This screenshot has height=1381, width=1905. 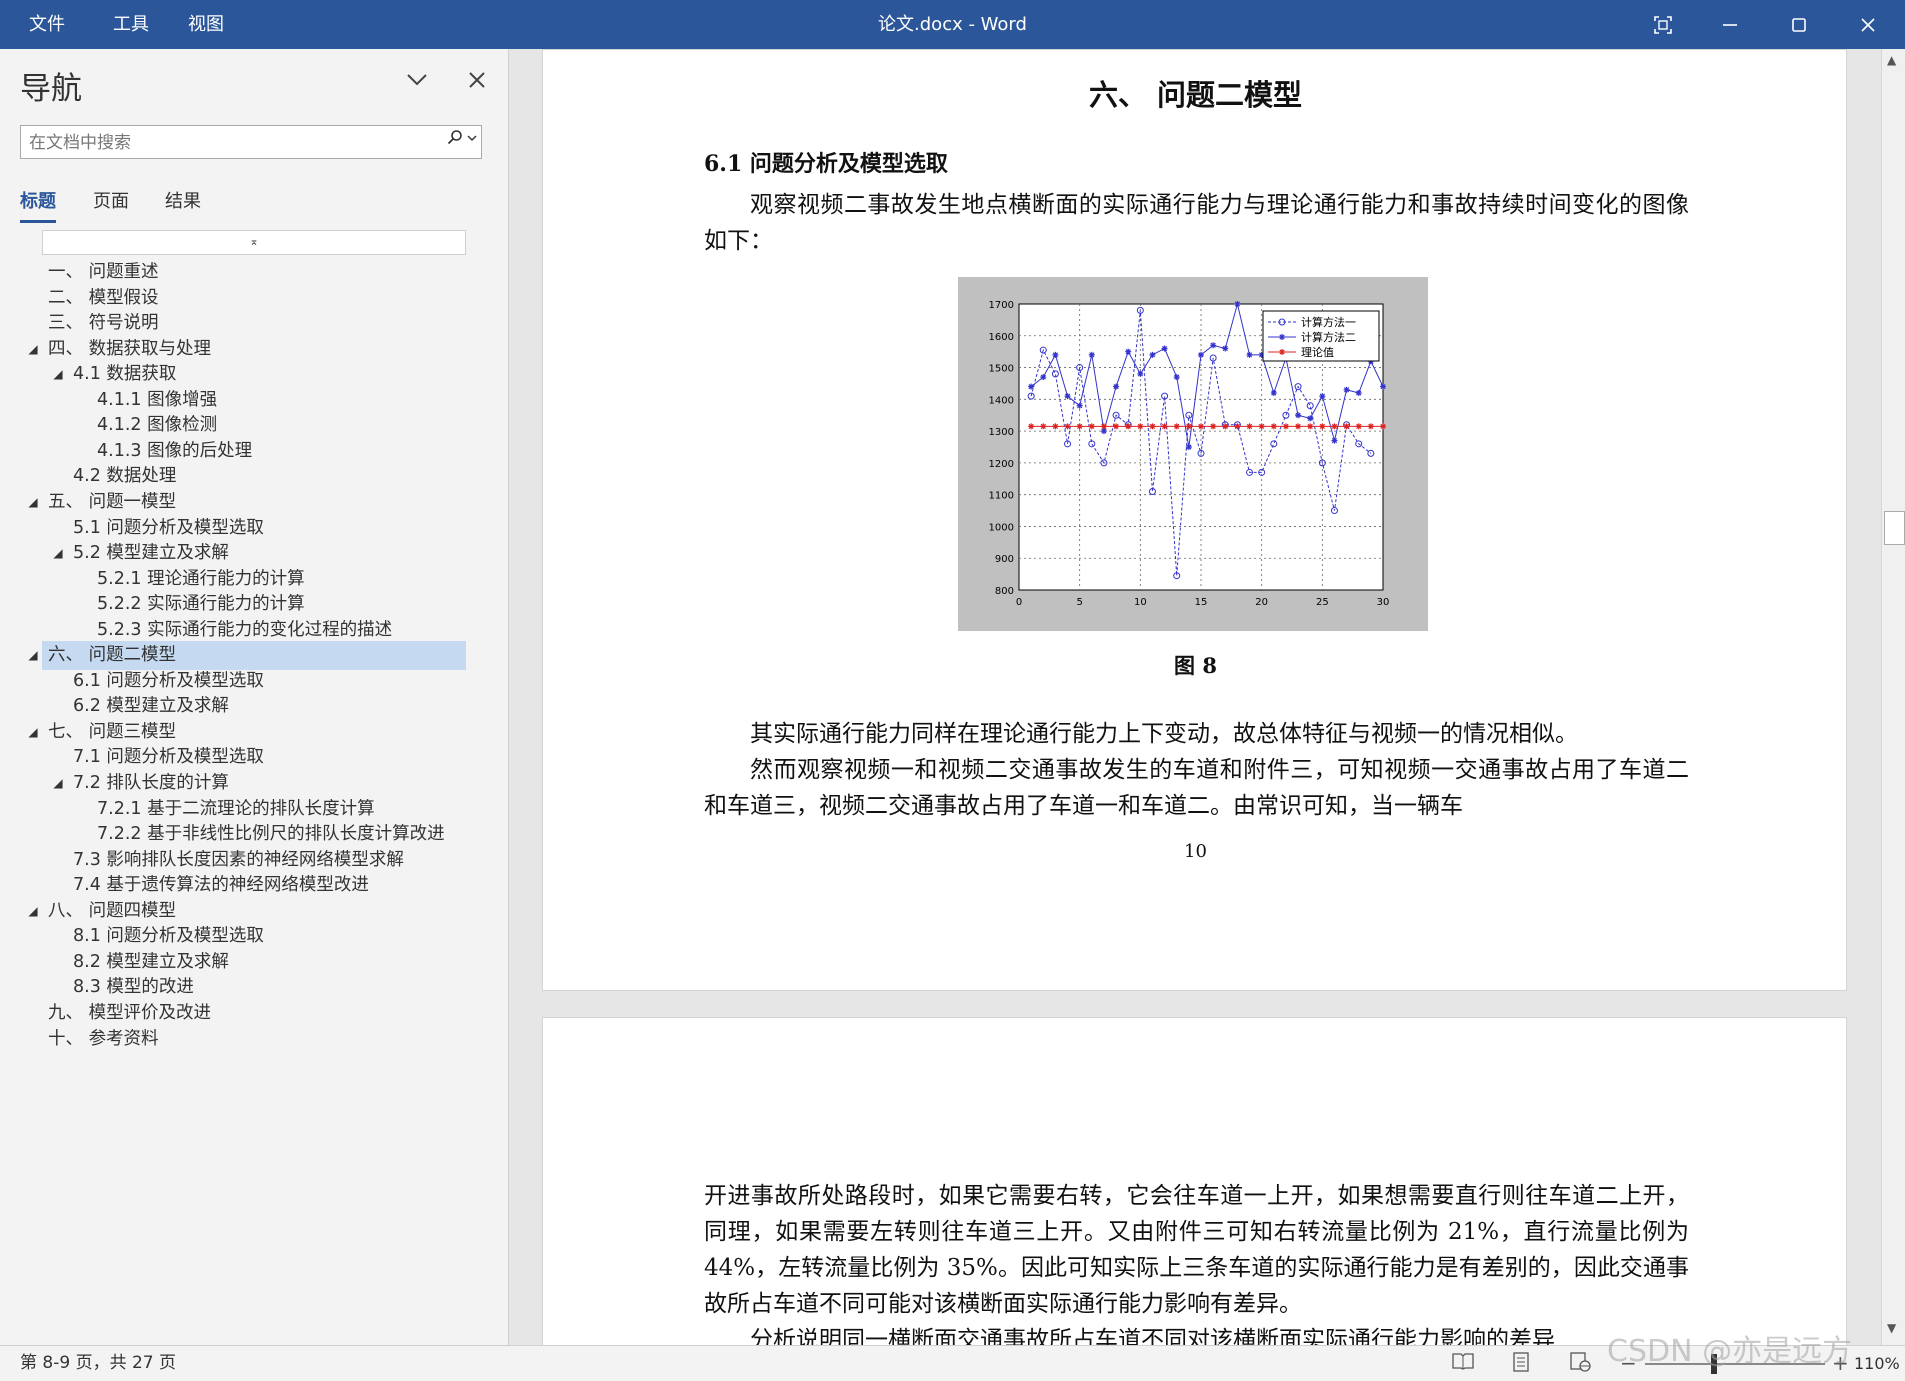 I want to click on minimize-icon, so click(x=1730, y=24).